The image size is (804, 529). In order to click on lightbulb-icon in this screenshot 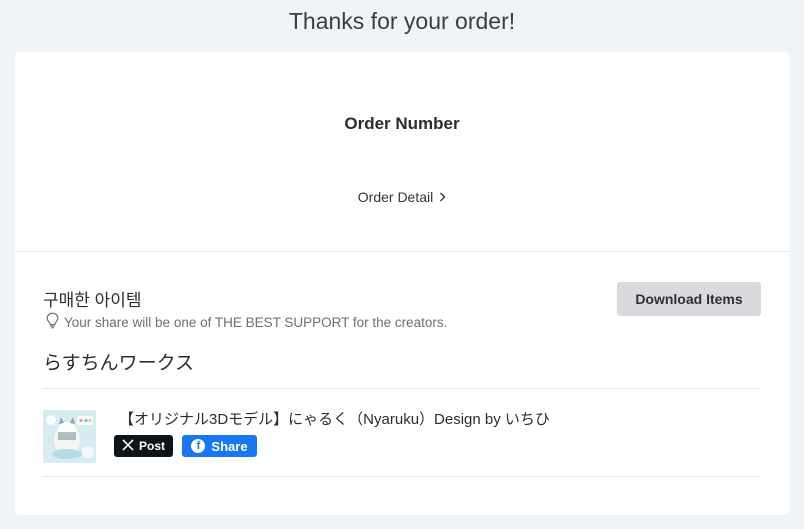, I will do `click(52, 322)`.